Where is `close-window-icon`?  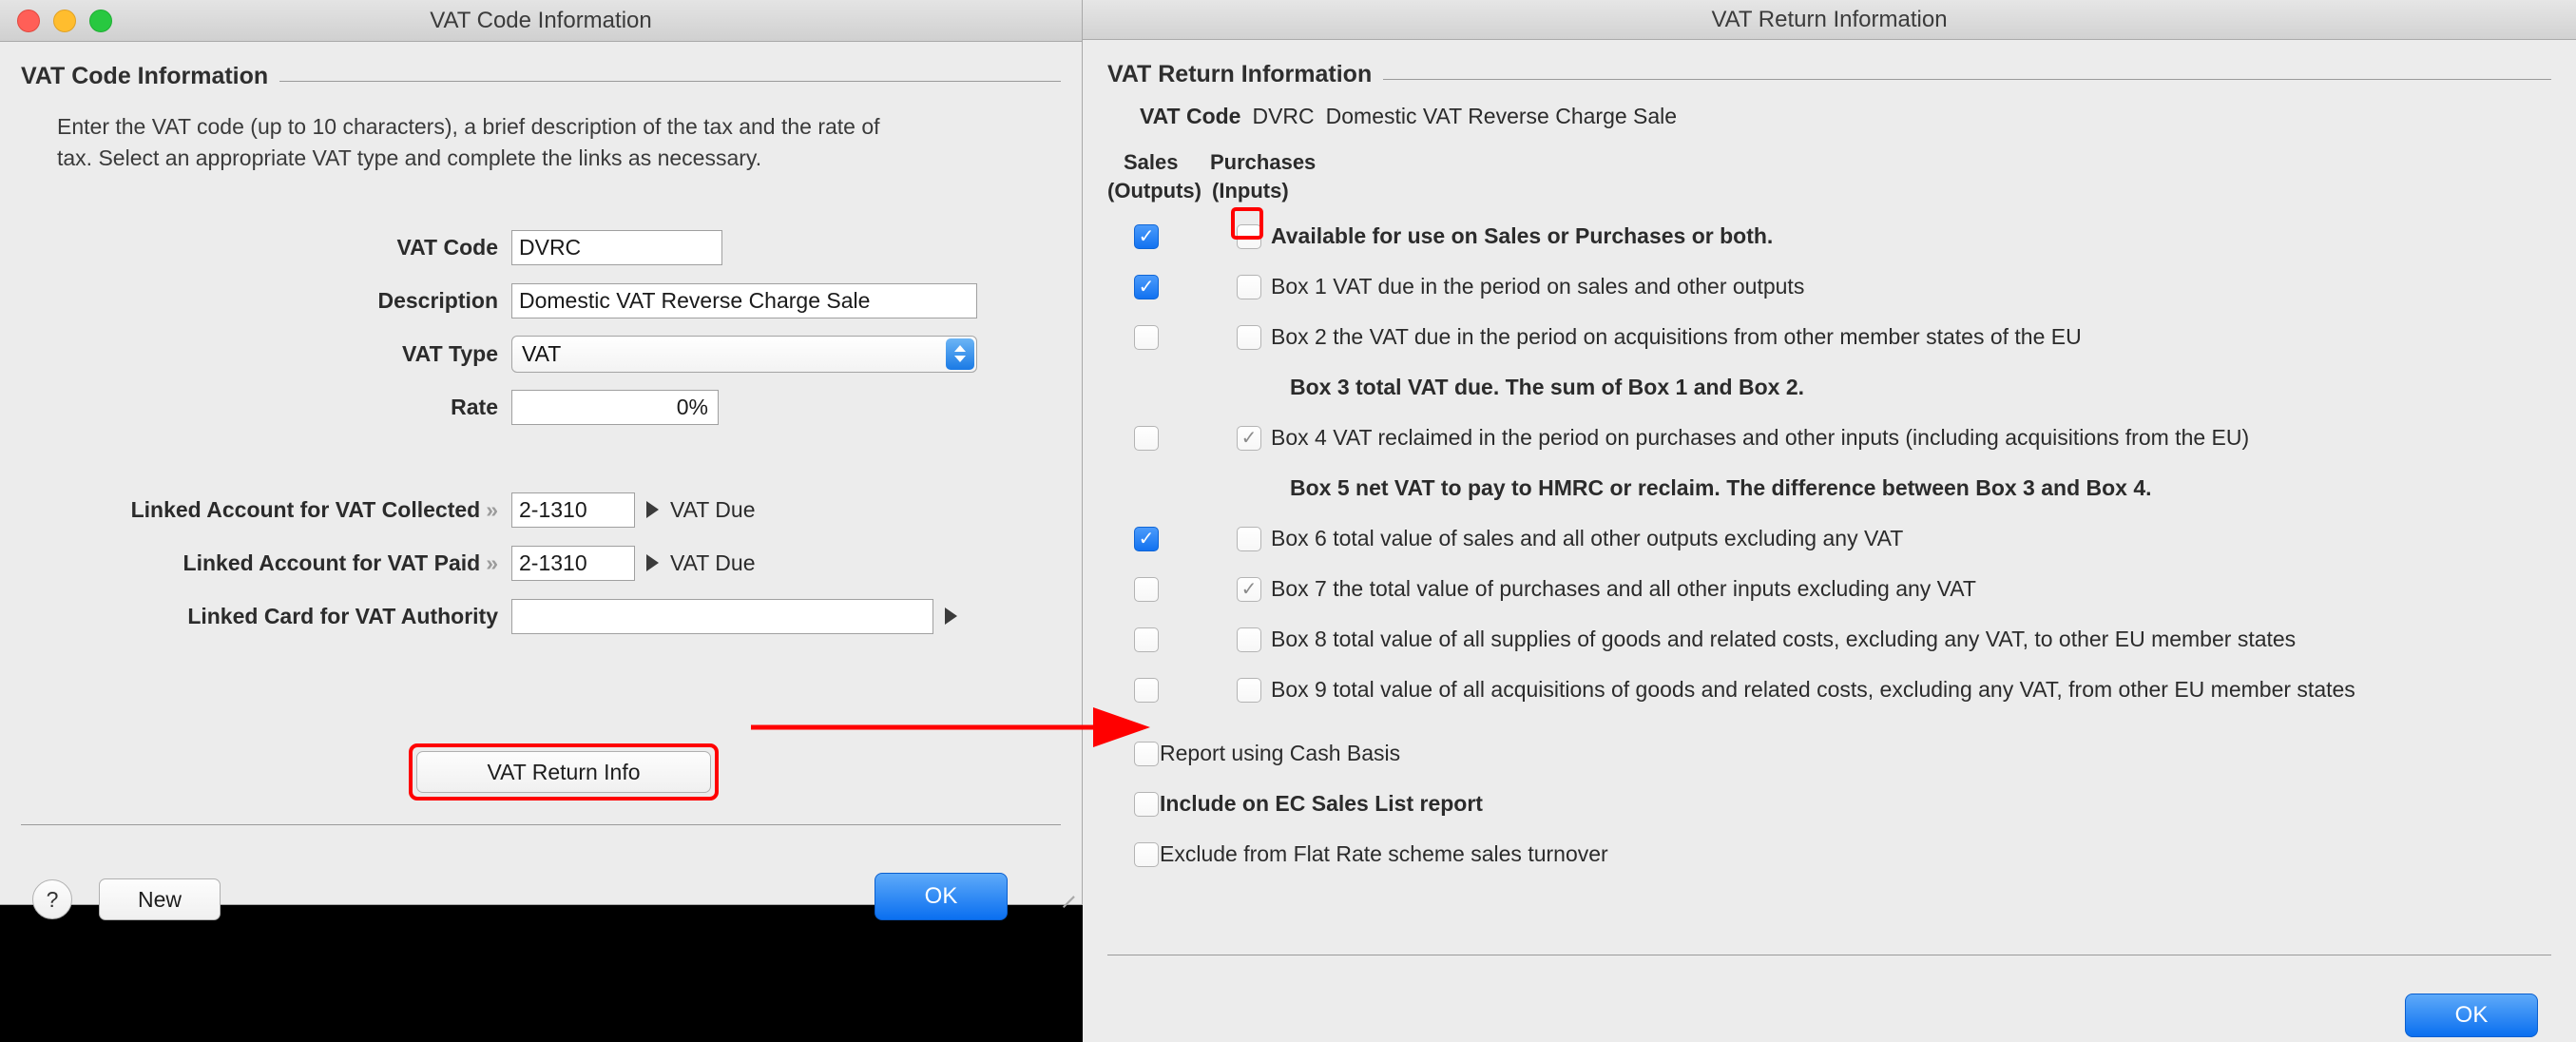
close-window-icon is located at coordinates (28, 21).